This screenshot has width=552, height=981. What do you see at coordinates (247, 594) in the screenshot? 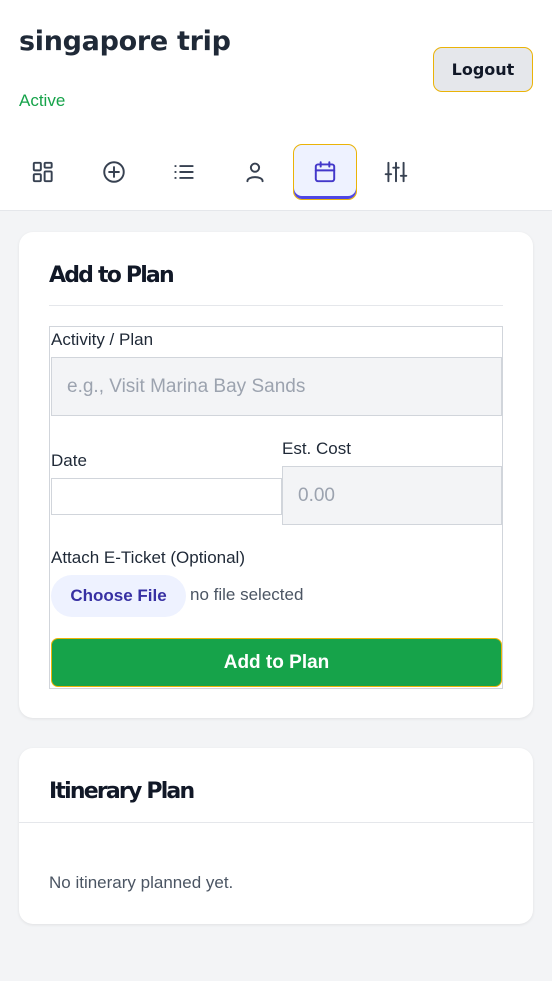
I see `file-status-text: no file selected` at bounding box center [247, 594].